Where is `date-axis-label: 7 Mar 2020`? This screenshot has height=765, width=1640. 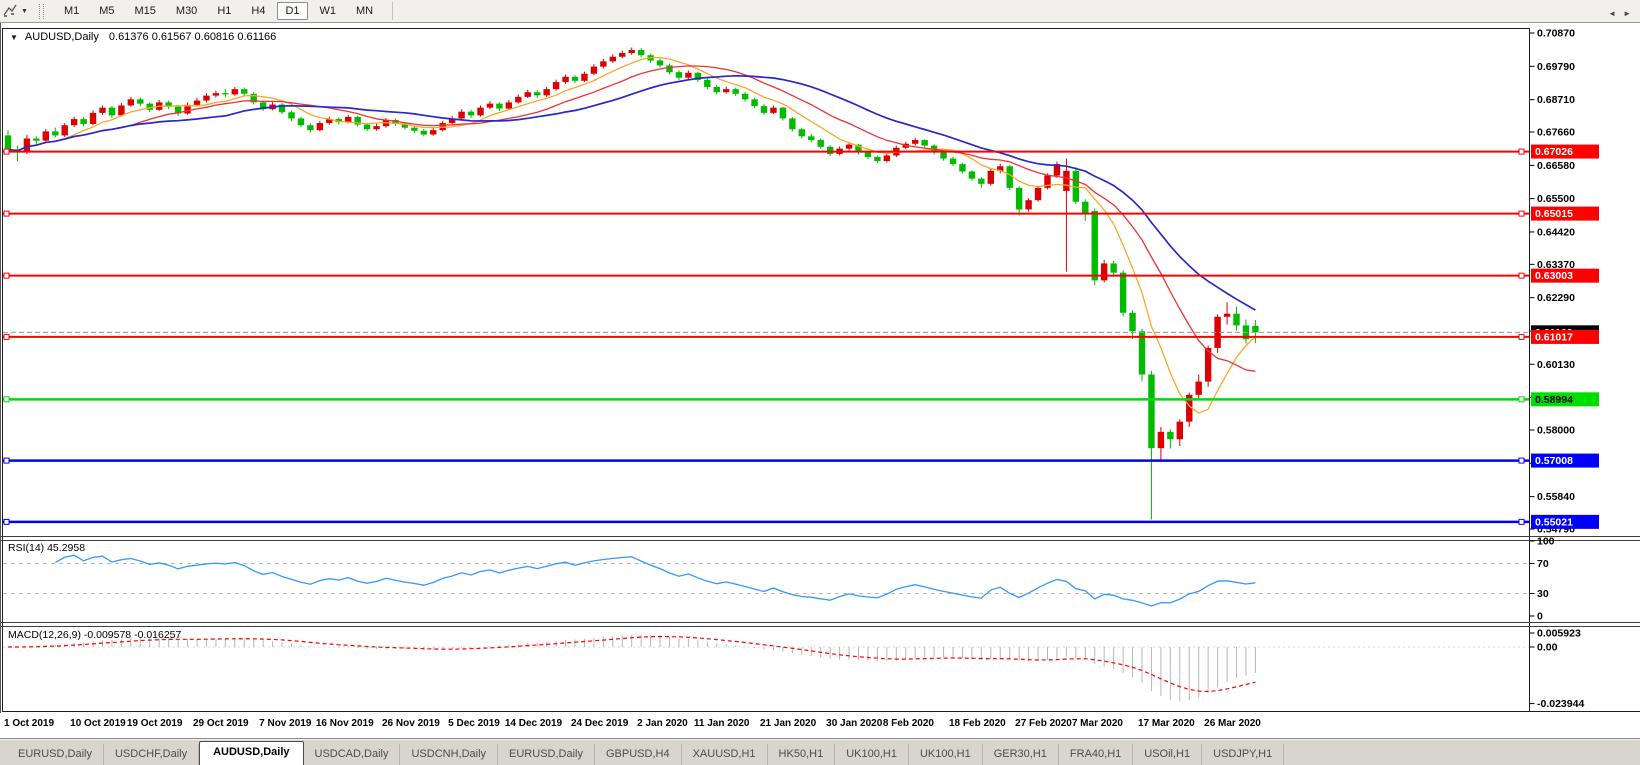
date-axis-label: 7 Mar 2020 is located at coordinates (1097, 723).